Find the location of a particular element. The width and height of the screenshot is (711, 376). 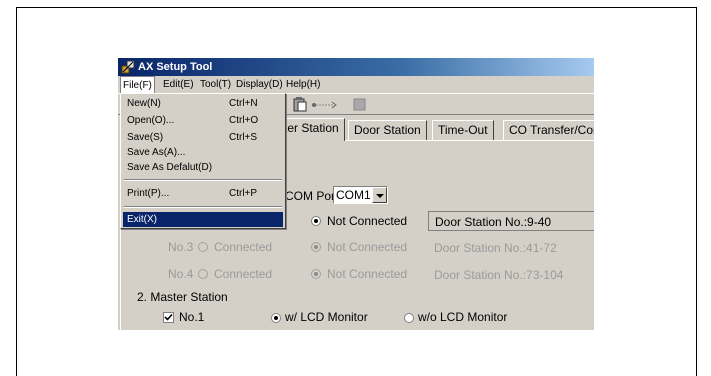

tab-door-station: Door Station is located at coordinates (387, 130).